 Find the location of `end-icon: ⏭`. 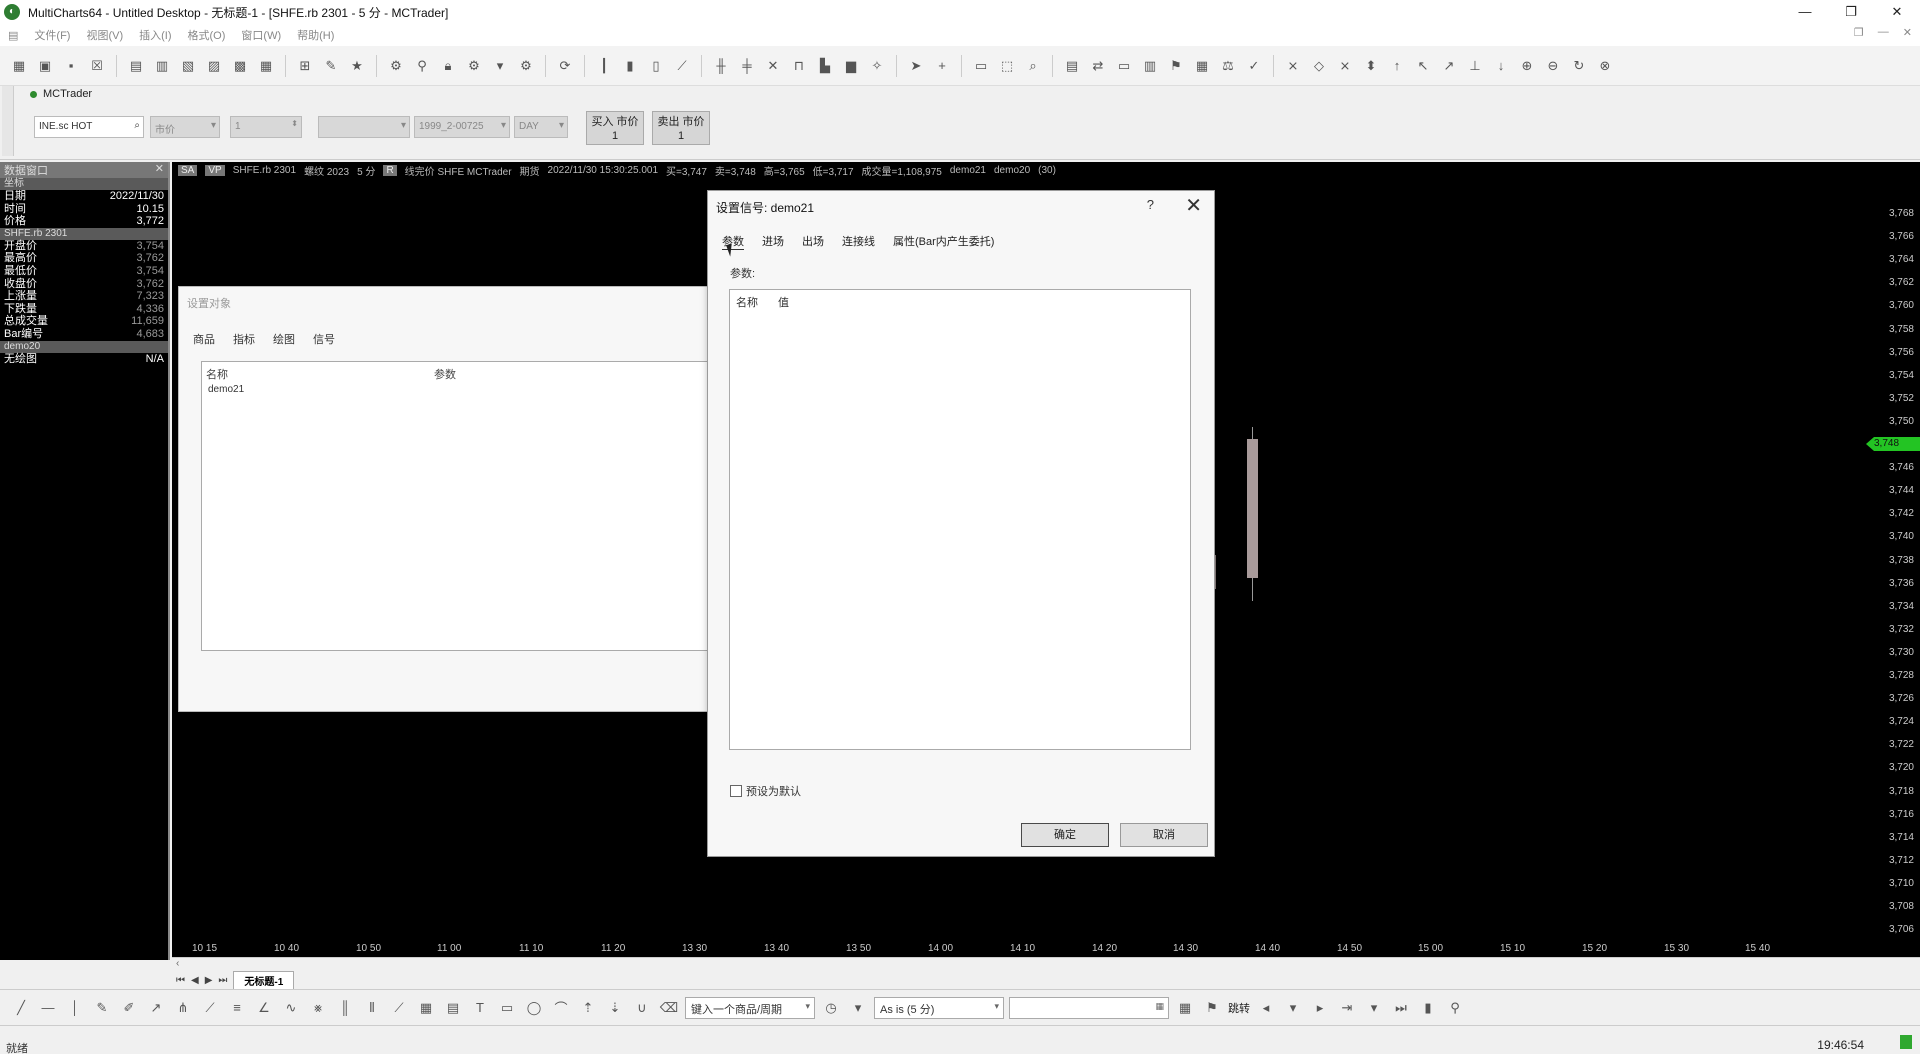

end-icon: ⏭ is located at coordinates (1401, 1008).